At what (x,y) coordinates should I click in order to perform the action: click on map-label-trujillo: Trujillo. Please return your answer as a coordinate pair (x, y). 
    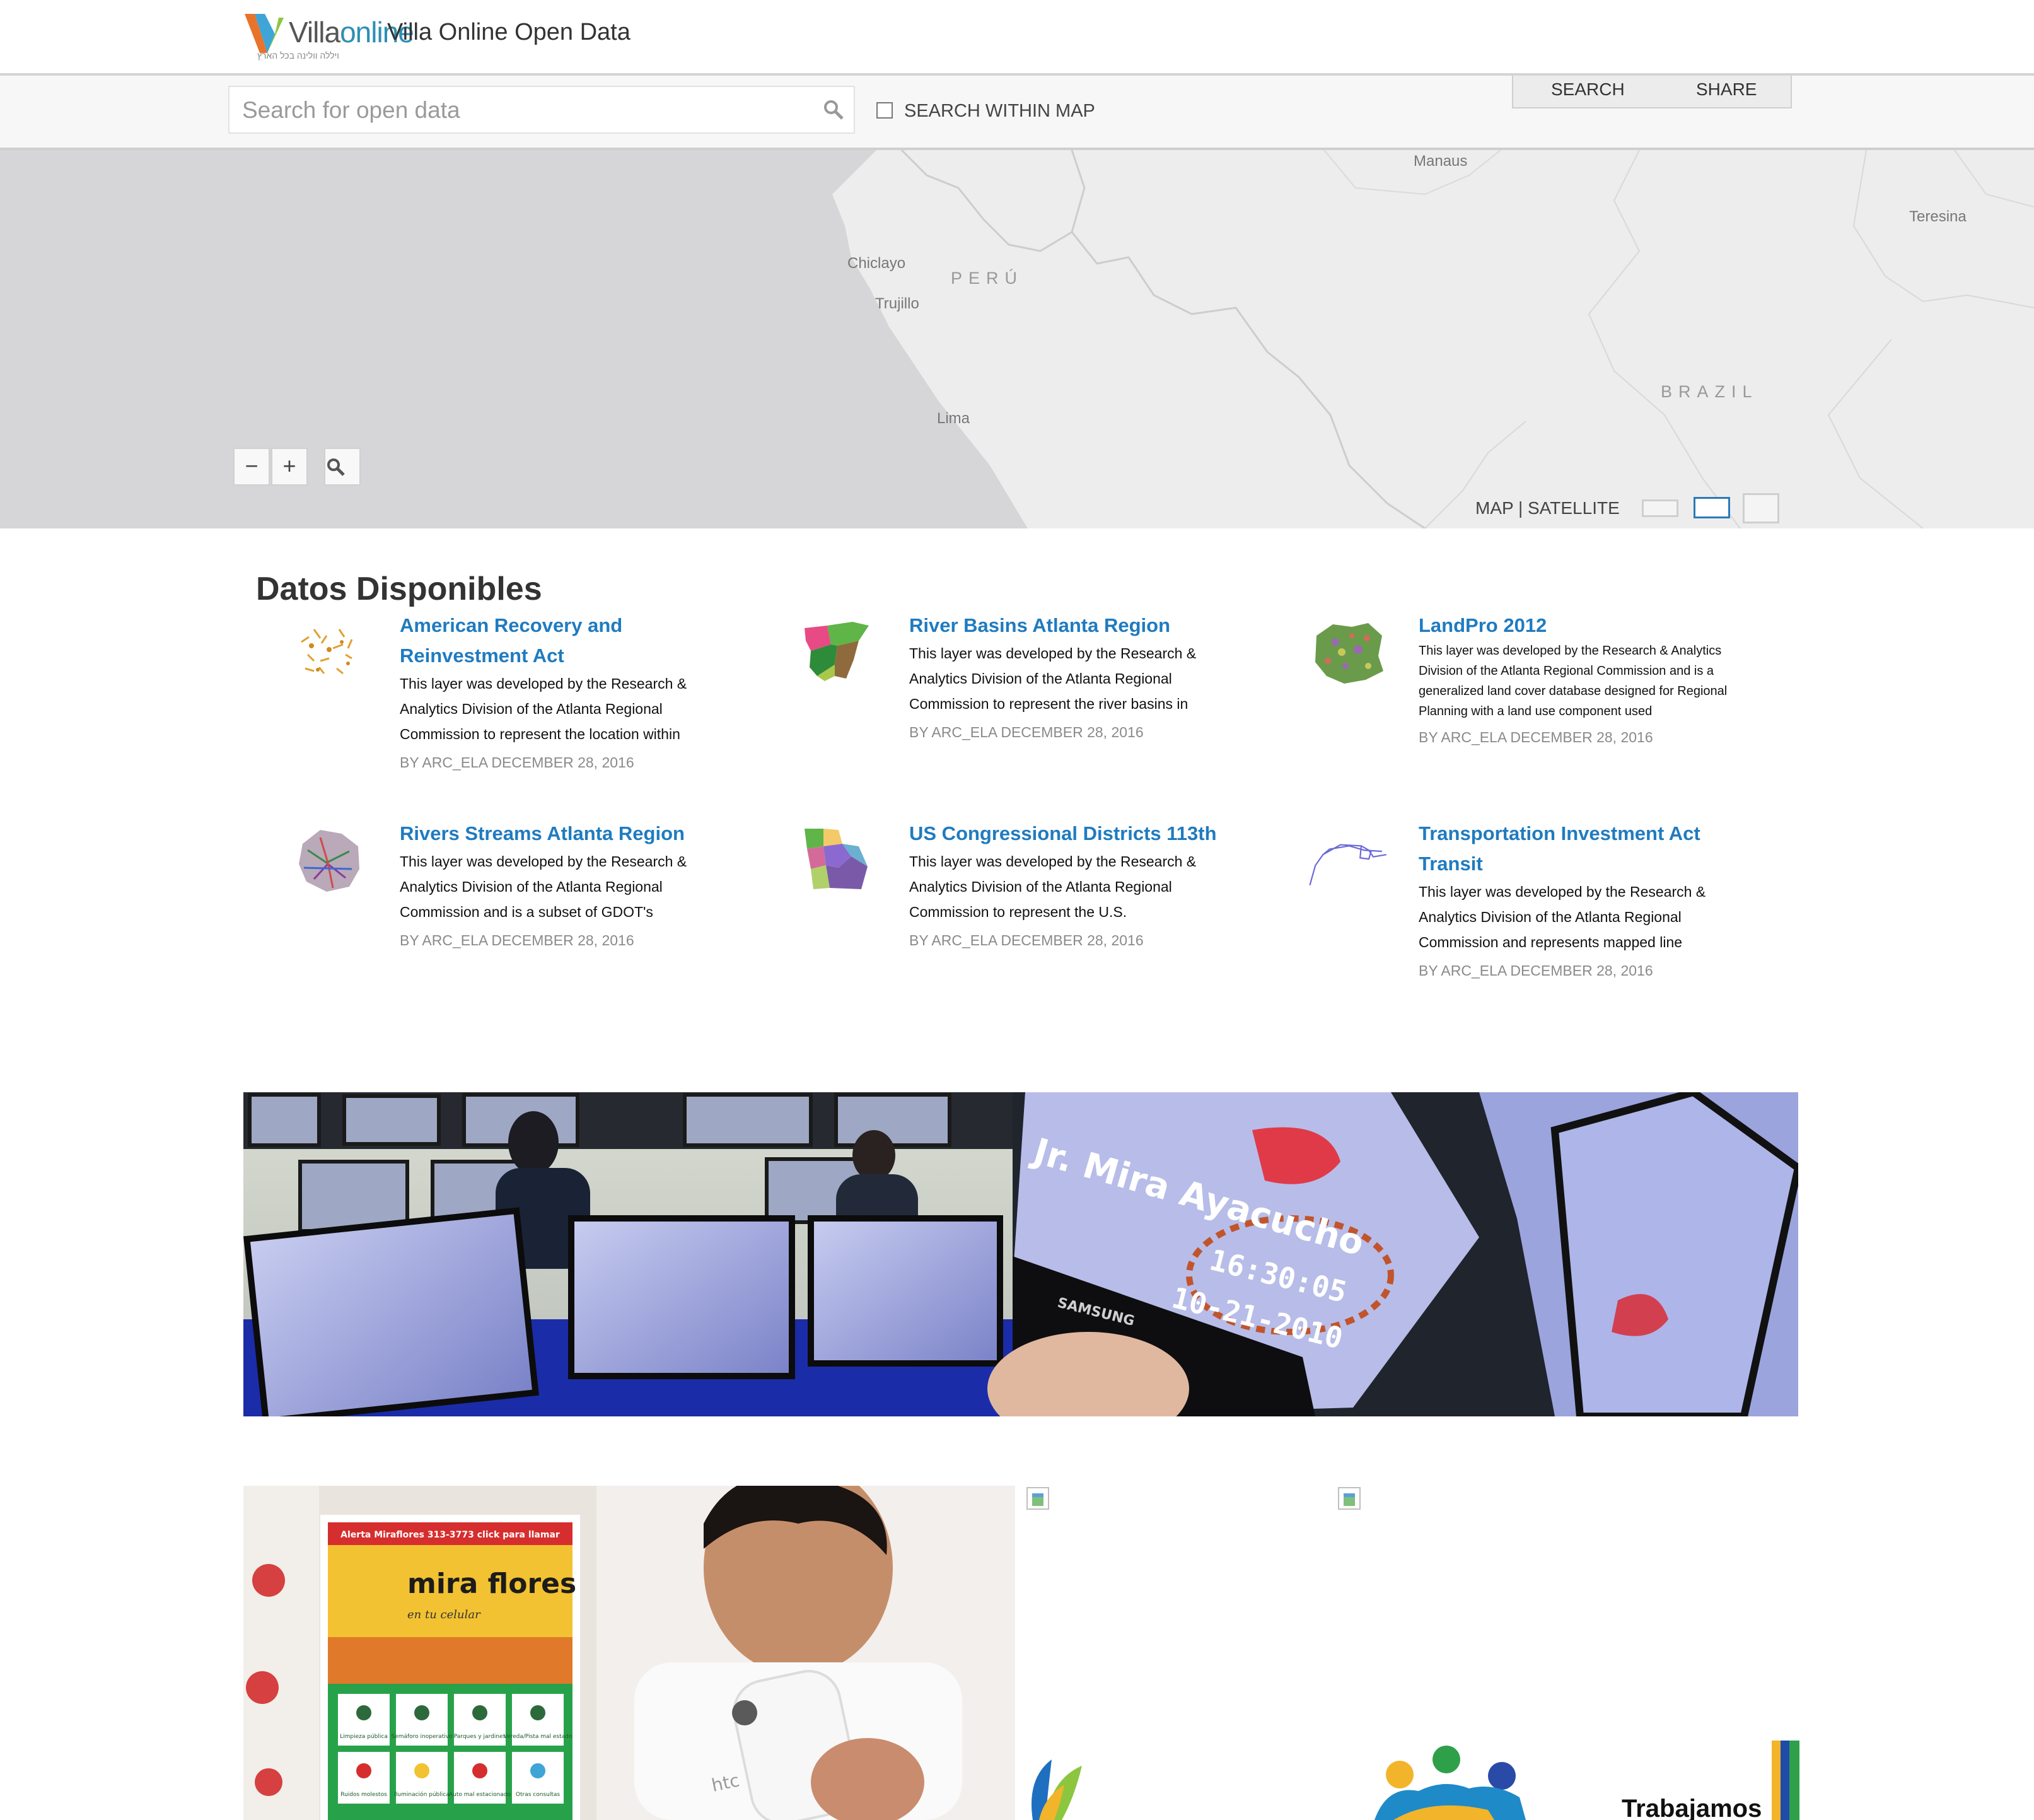
    Looking at the image, I should click on (897, 303).